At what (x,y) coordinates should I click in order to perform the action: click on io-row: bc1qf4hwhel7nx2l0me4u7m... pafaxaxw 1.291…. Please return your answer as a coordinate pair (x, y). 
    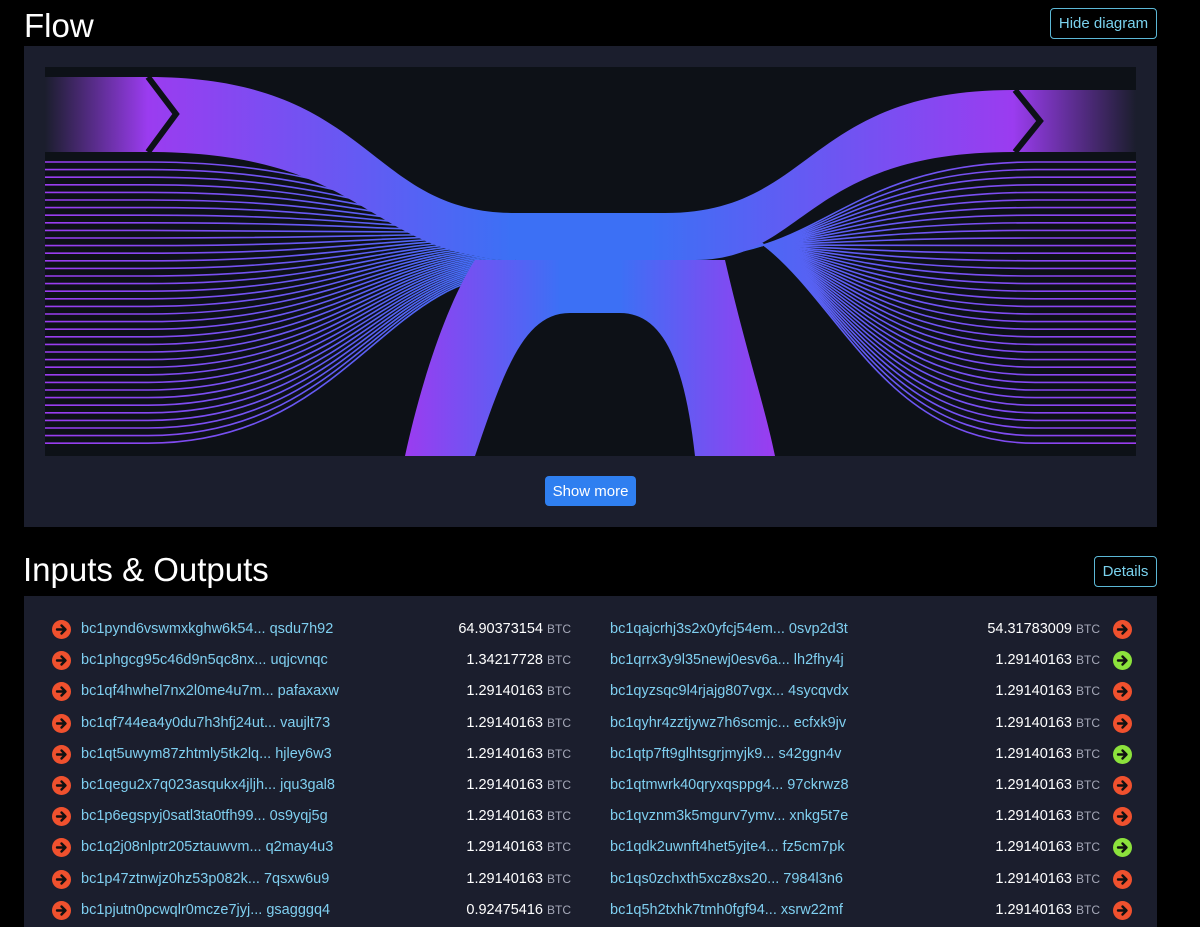
    Looking at the image, I should click on (590, 691).